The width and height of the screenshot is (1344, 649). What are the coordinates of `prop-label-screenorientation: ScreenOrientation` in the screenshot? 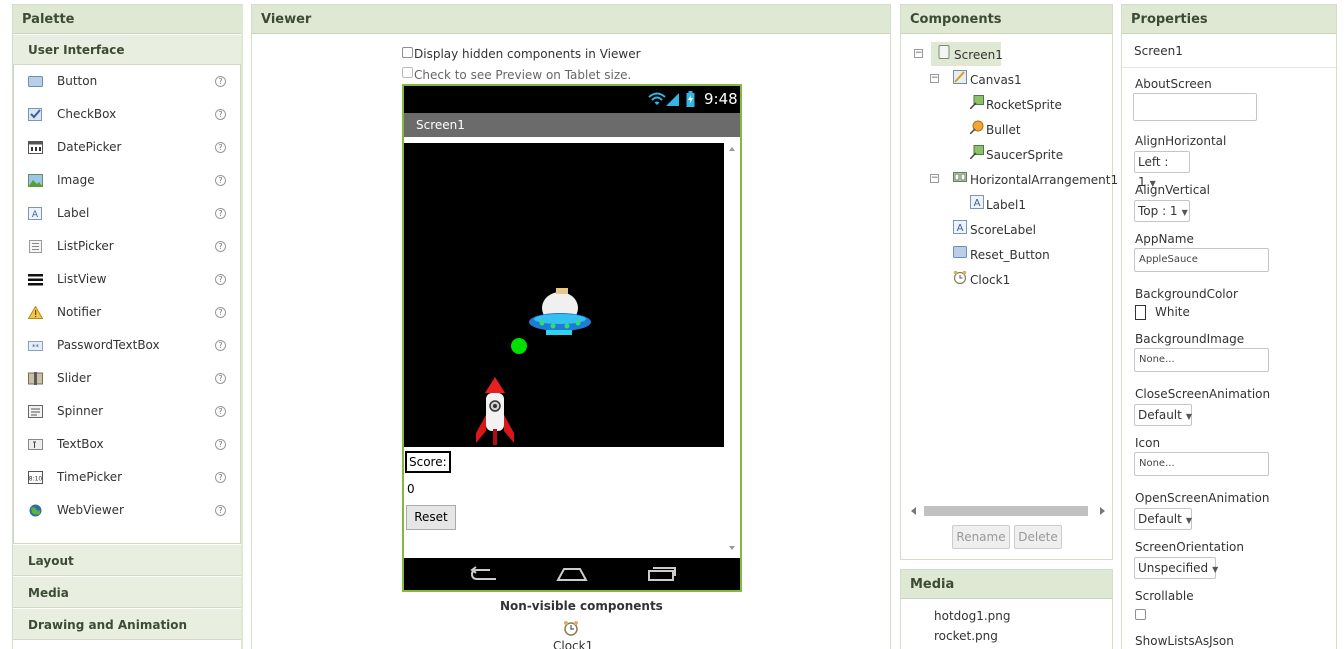 It's located at (1190, 547).